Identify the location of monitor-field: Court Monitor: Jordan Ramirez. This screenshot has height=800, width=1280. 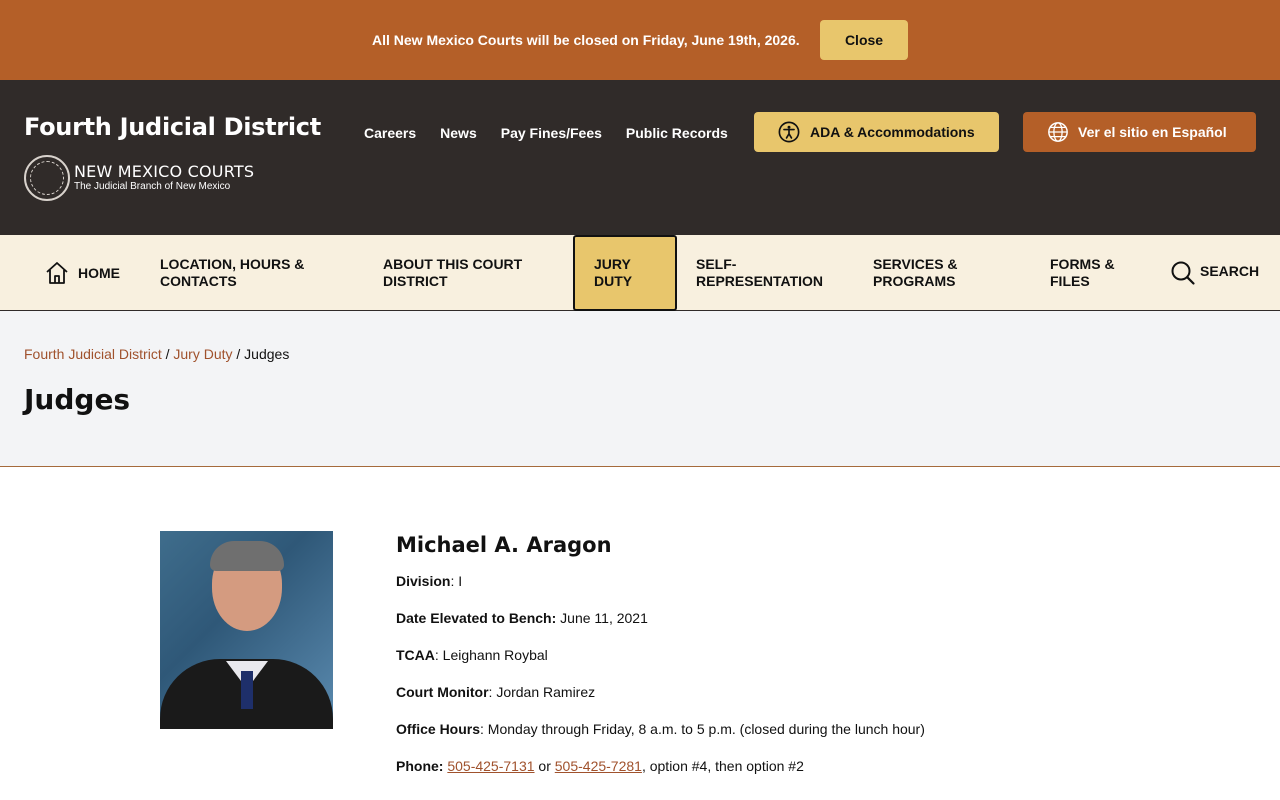
(496, 692).